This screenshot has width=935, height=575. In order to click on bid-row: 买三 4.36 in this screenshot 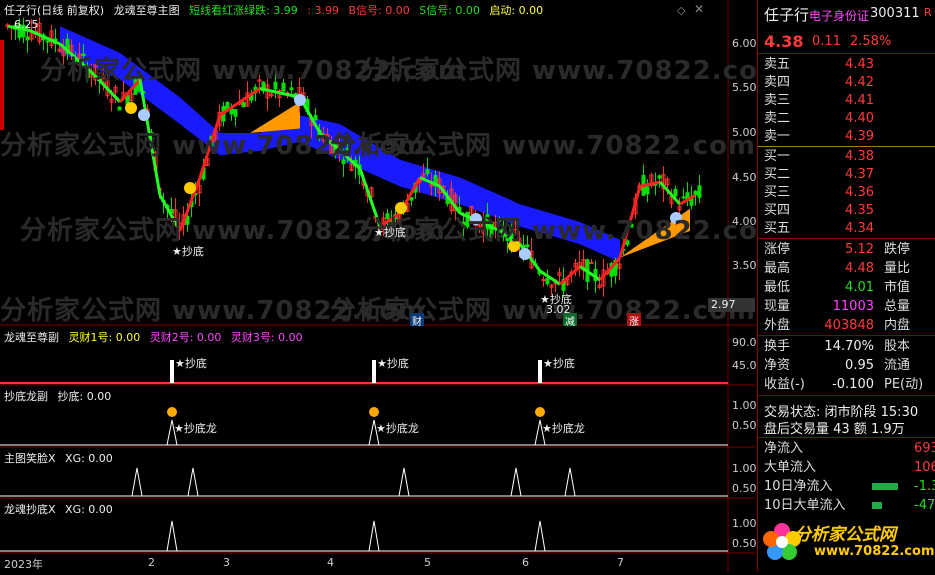, I will do `click(849, 192)`.